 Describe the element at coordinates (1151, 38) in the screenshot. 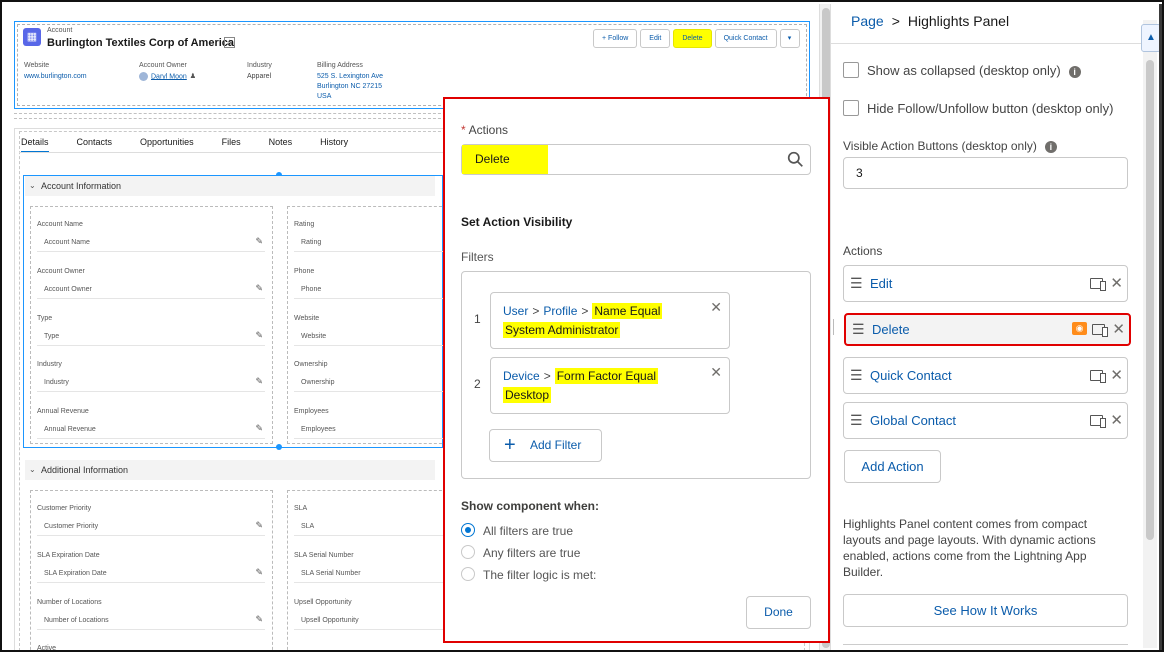

I see `collapse-panel-button: ▲` at that location.